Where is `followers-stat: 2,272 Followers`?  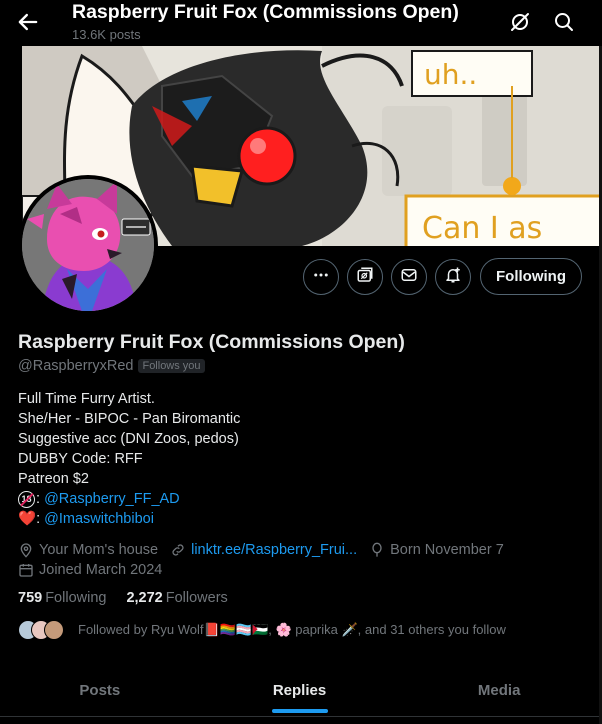
followers-stat: 2,272 Followers is located at coordinates (176, 598).